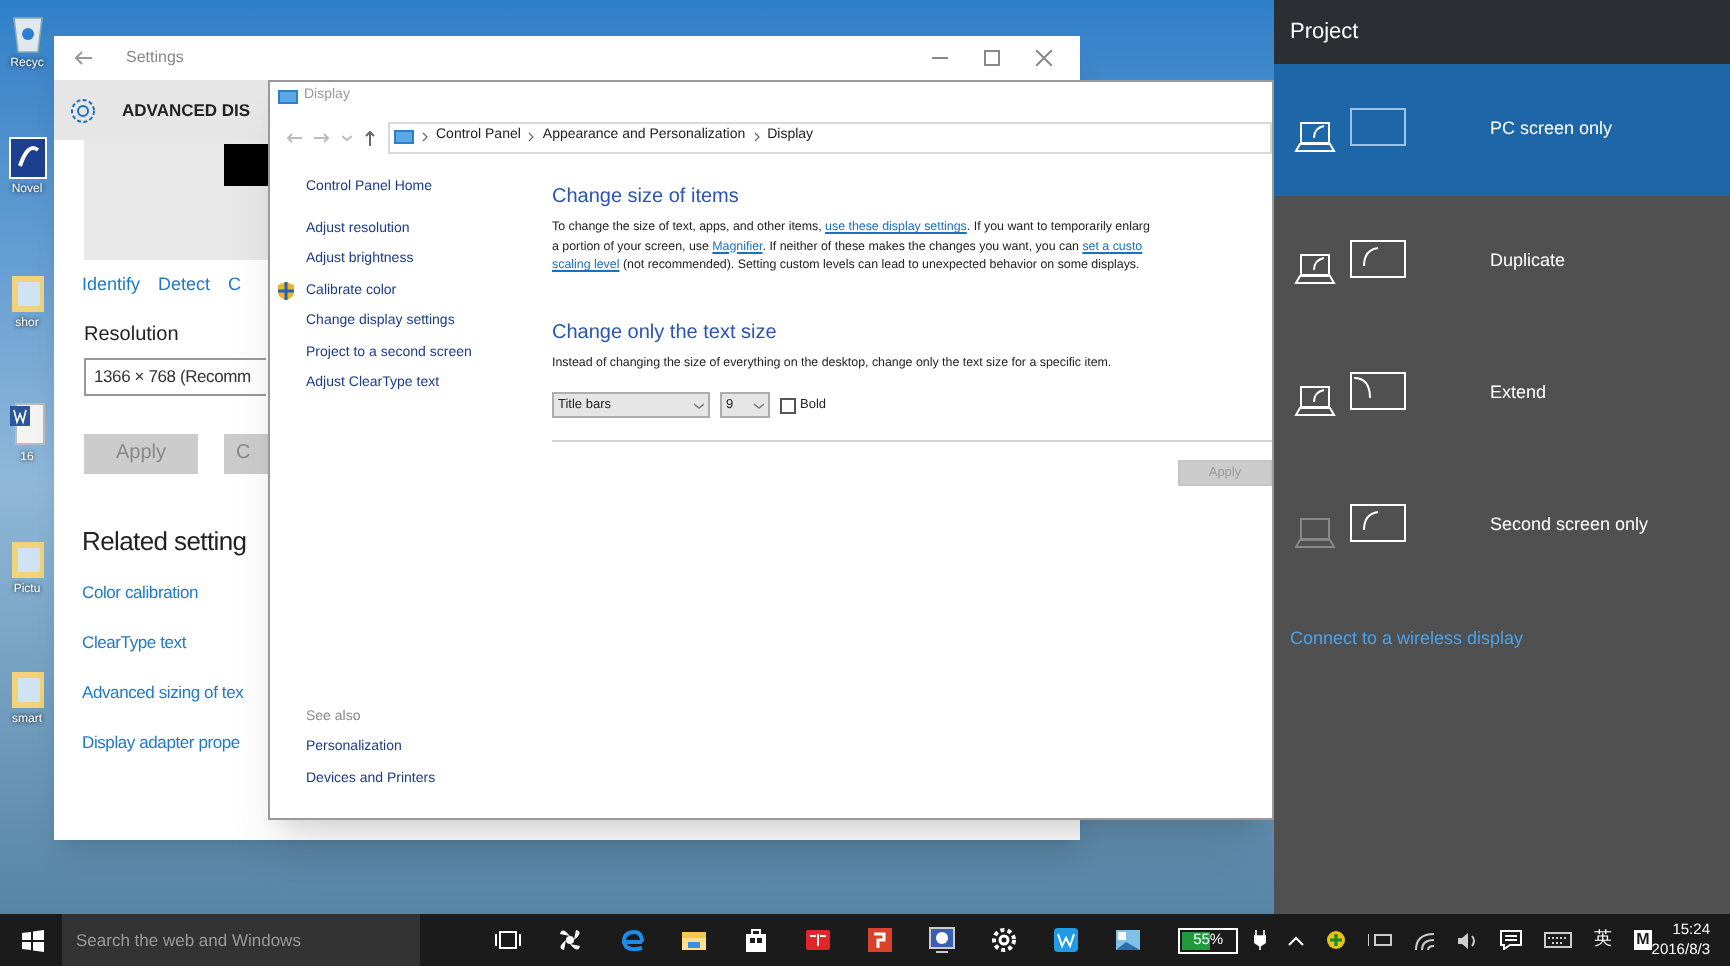 The width and height of the screenshot is (1730, 966). Describe the element at coordinates (134, 642) in the screenshot. I see `related-settings-link: ClearType text` at that location.